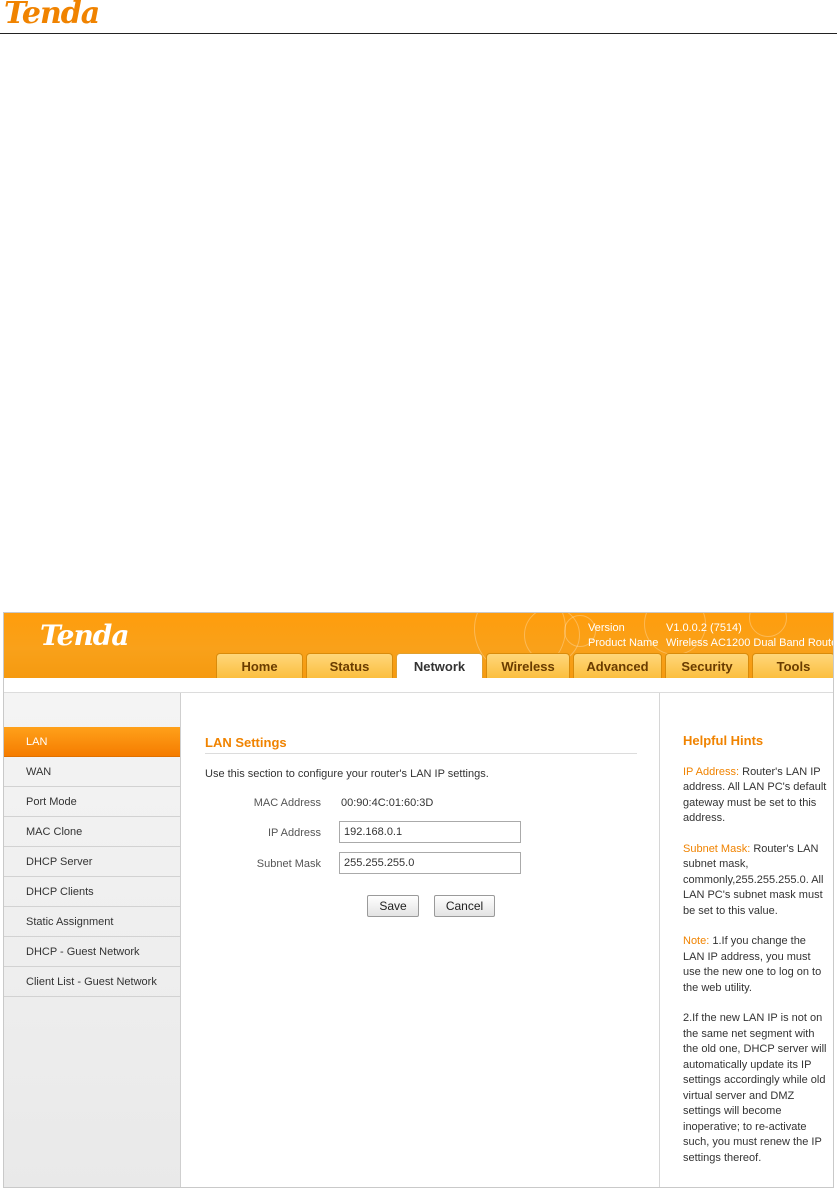 The height and width of the screenshot is (1189, 837). What do you see at coordinates (750, 643) in the screenshot?
I see `product-name-value: Wireless AC1200 Dual Band Router` at bounding box center [750, 643].